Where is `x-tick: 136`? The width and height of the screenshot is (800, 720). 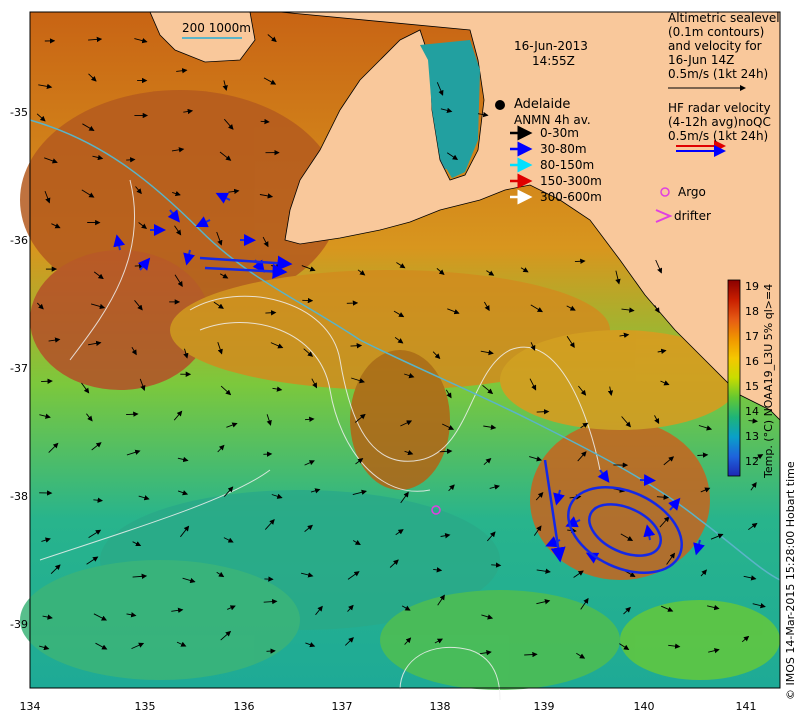
x-tick: 136 is located at coordinates (244, 706).